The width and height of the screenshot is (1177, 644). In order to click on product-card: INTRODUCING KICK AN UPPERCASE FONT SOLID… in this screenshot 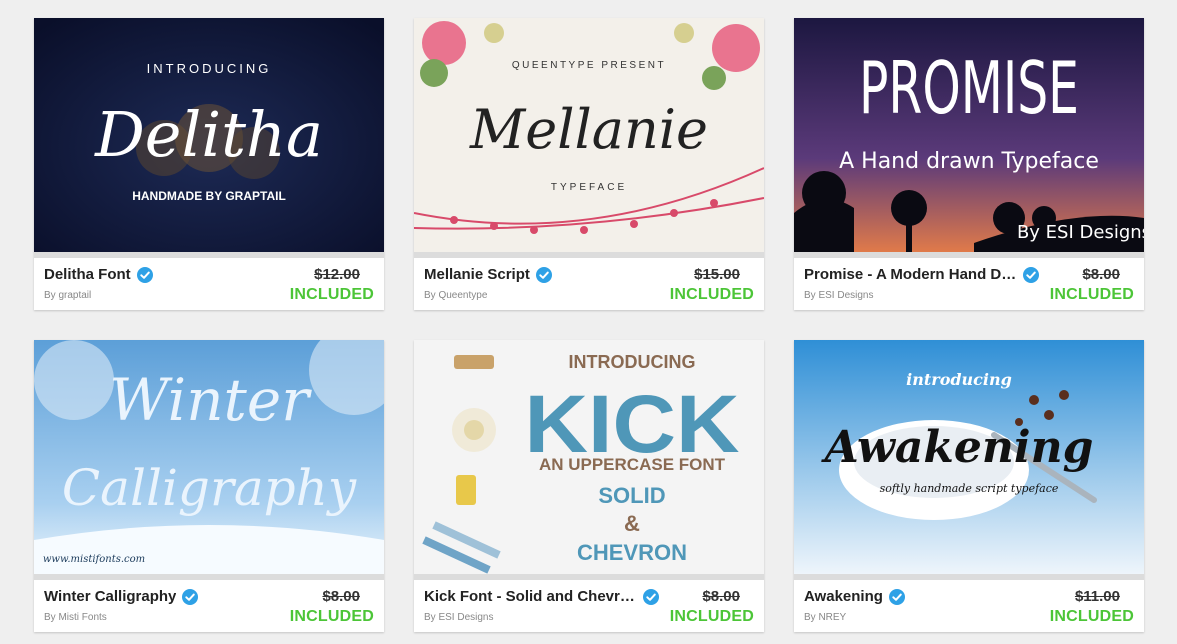, I will do `click(589, 486)`.